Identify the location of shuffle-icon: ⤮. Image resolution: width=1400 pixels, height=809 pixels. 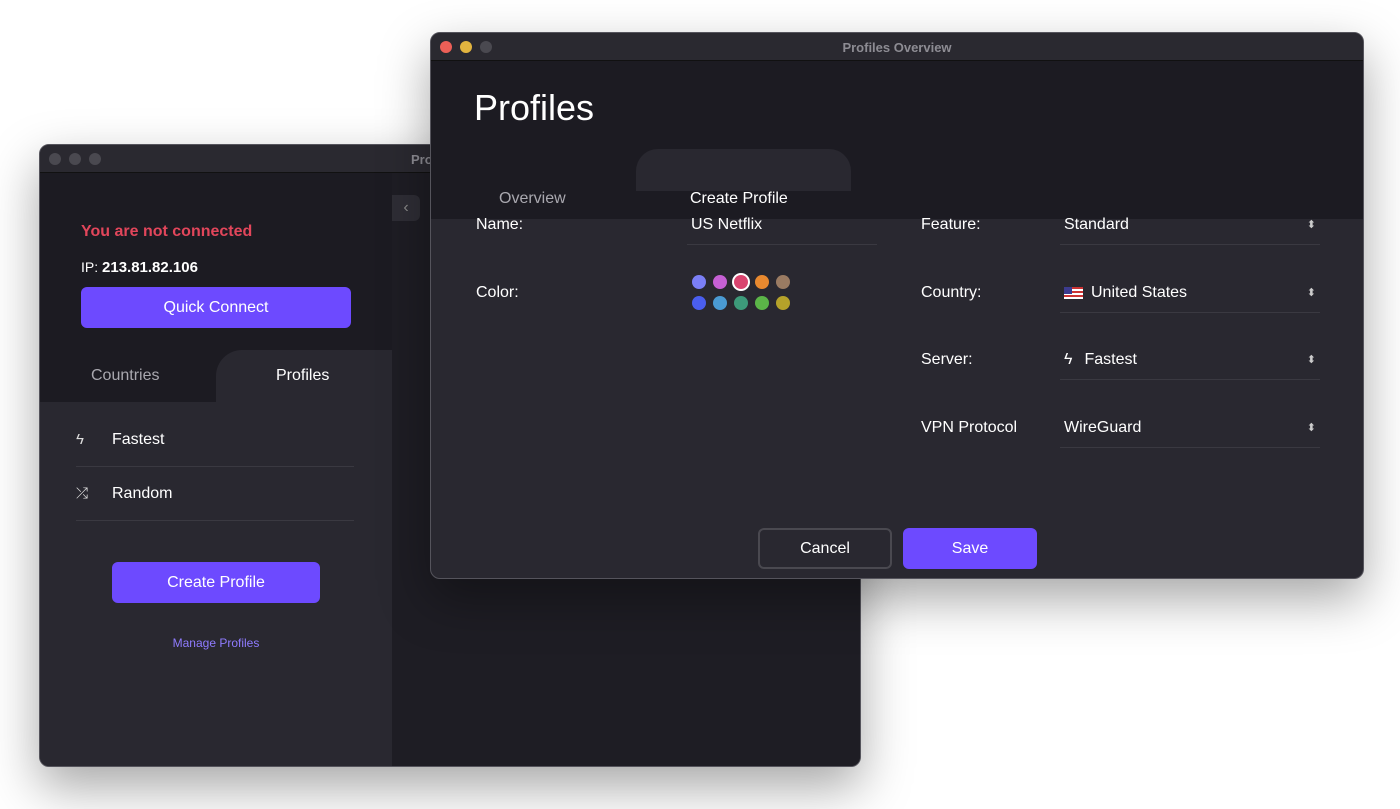
(82, 493).